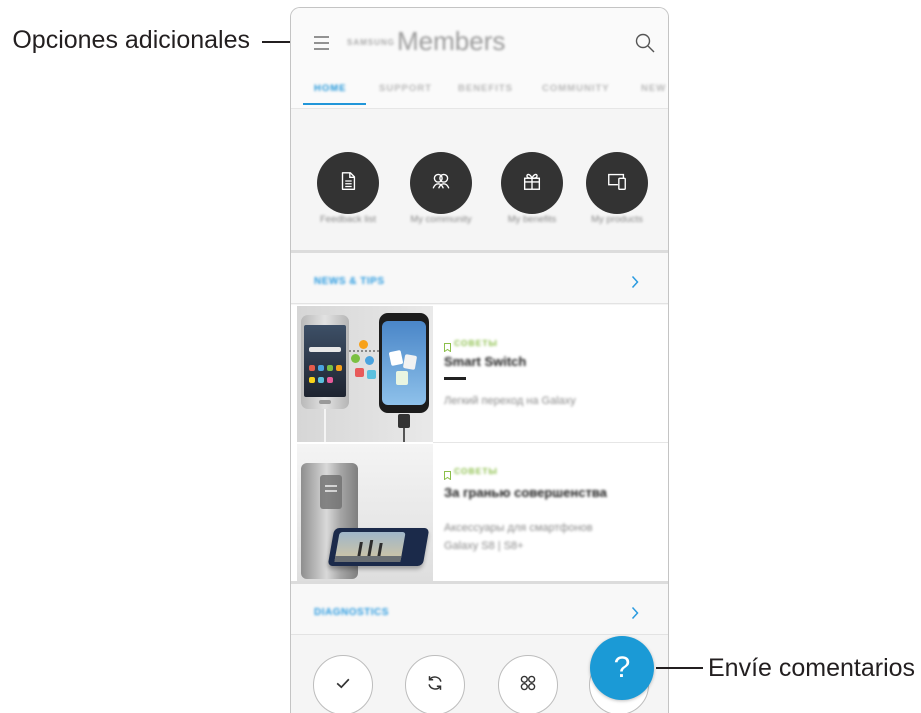  I want to click on check-button, so click(343, 684).